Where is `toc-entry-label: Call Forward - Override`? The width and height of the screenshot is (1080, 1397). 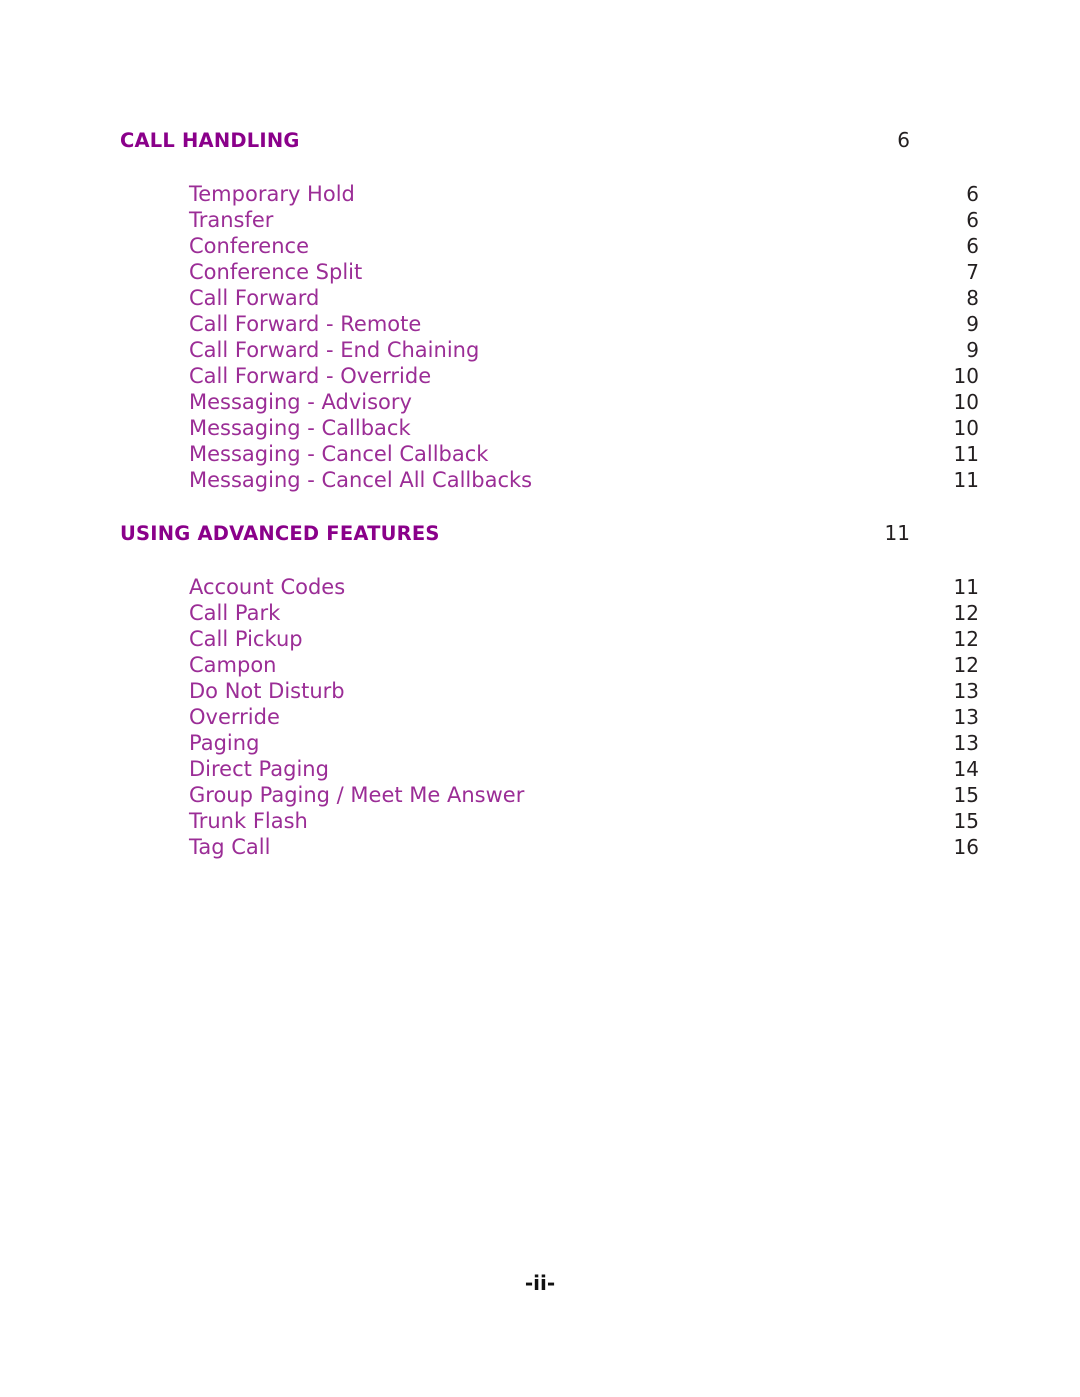 toc-entry-label: Call Forward - Override is located at coordinates (310, 376).